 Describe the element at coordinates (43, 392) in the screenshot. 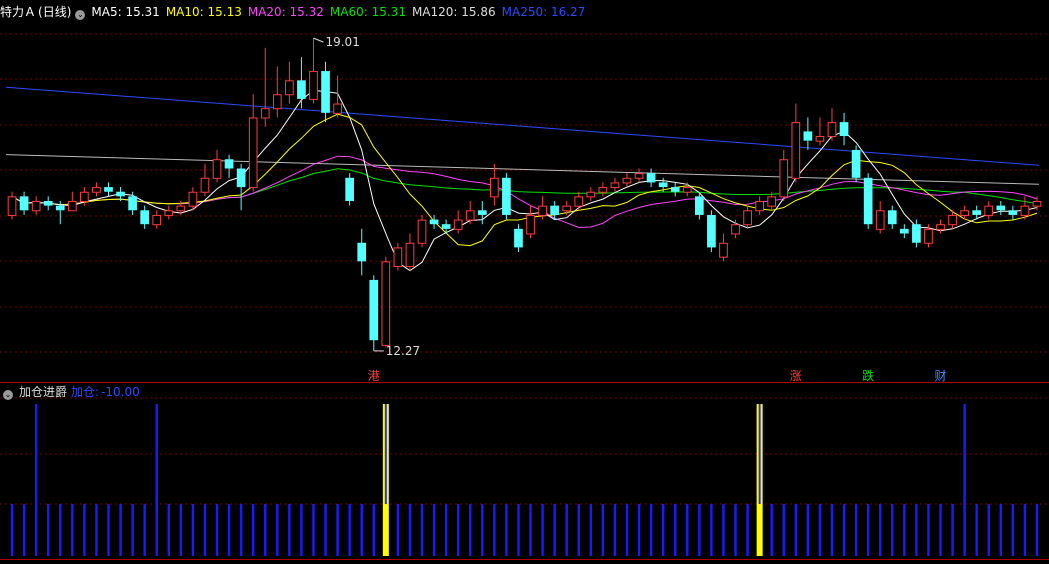

I see `indicator-name: 加仓进爵` at that location.